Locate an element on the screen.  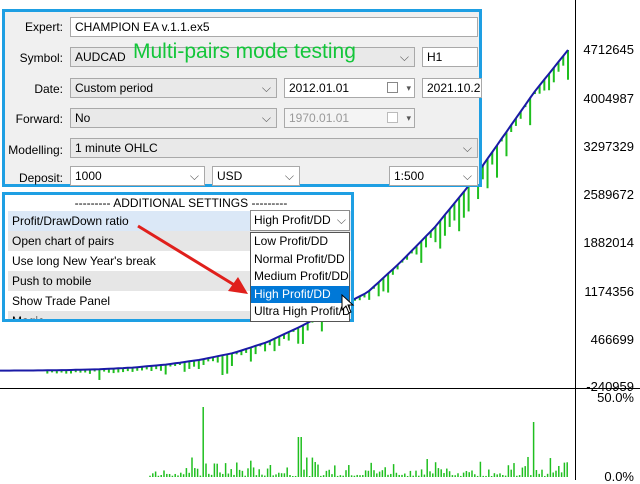
mouse-cursor-icon is located at coordinates (348, 304).